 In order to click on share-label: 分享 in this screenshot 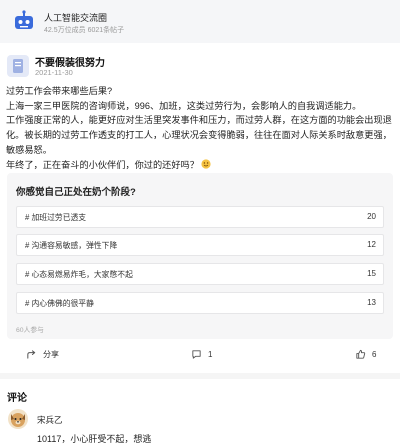, I will do `click(51, 354)`.